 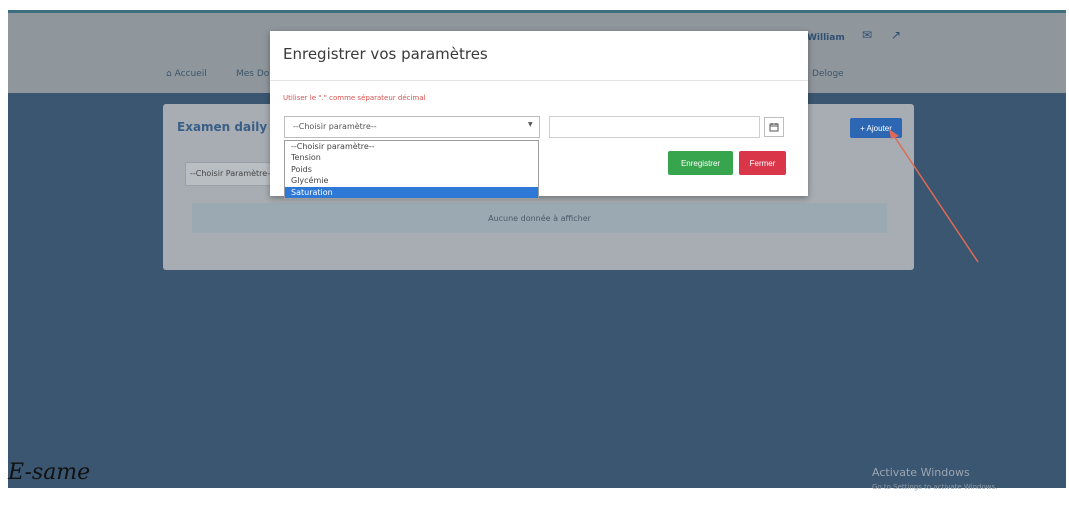 I want to click on filter-select: --Choisir Paramètre--, so click(x=230, y=174).